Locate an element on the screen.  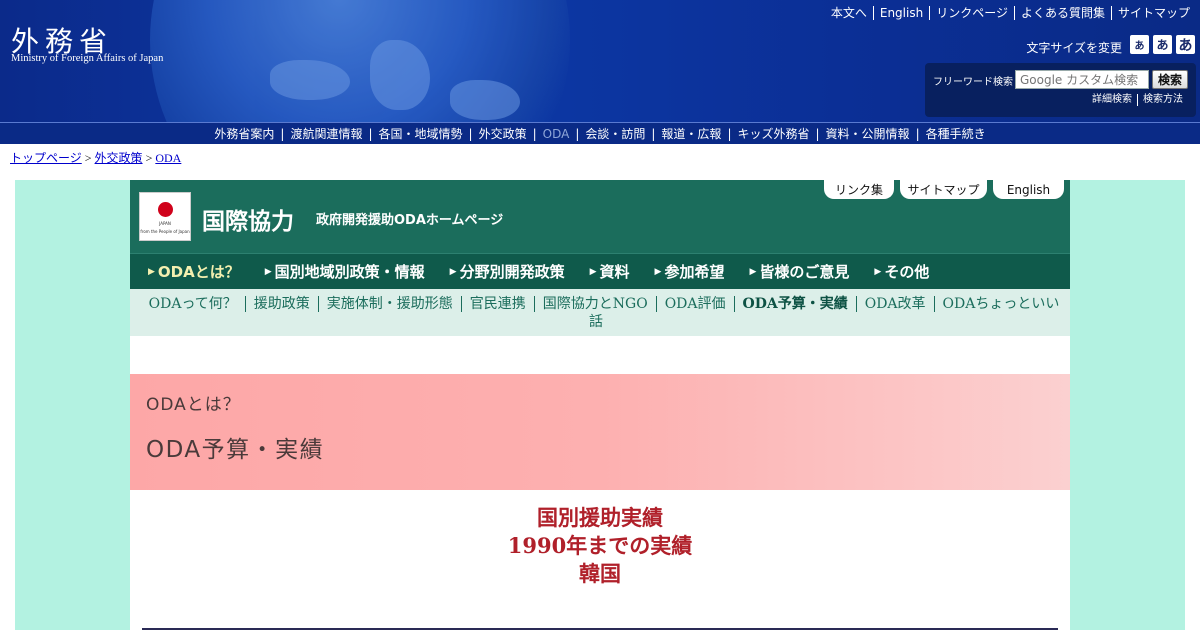
menu-item-label: 資料 is located at coordinates (614, 272).